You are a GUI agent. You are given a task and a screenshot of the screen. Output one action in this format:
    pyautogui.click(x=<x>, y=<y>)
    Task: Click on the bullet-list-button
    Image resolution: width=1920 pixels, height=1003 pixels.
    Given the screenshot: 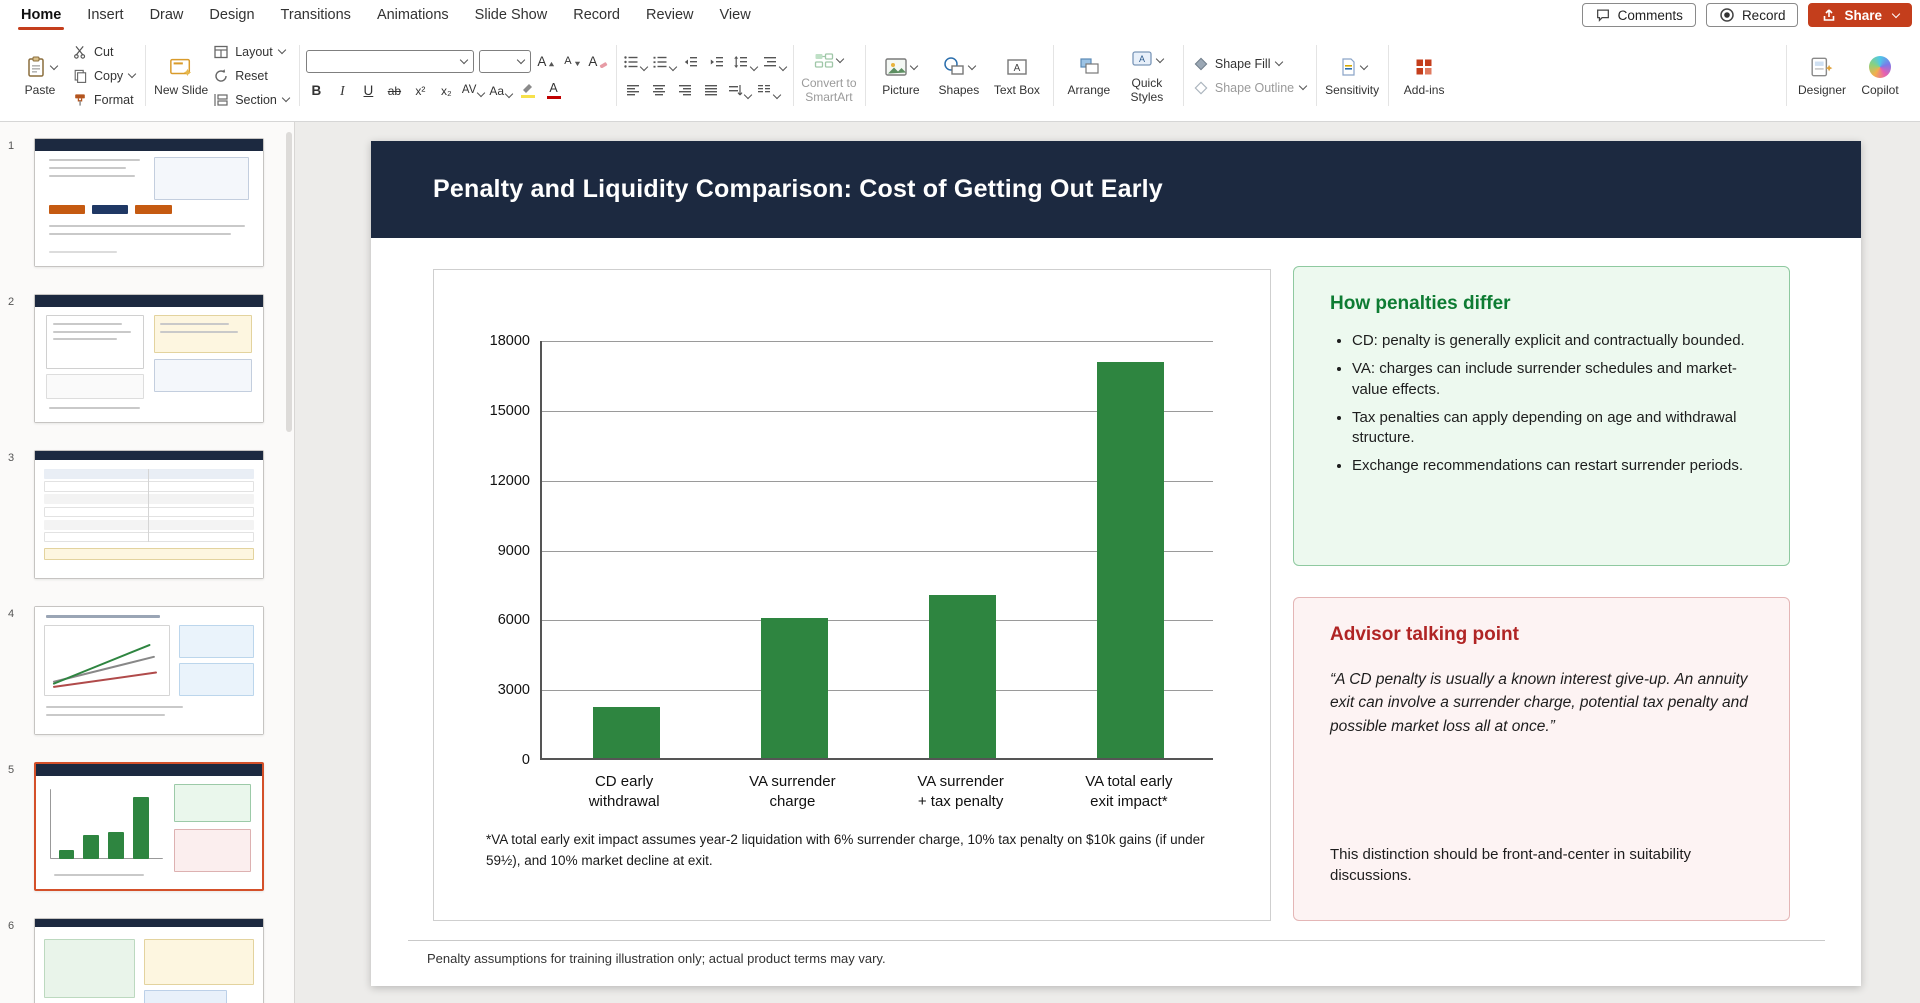 What is the action you would take?
    pyautogui.click(x=636, y=61)
    